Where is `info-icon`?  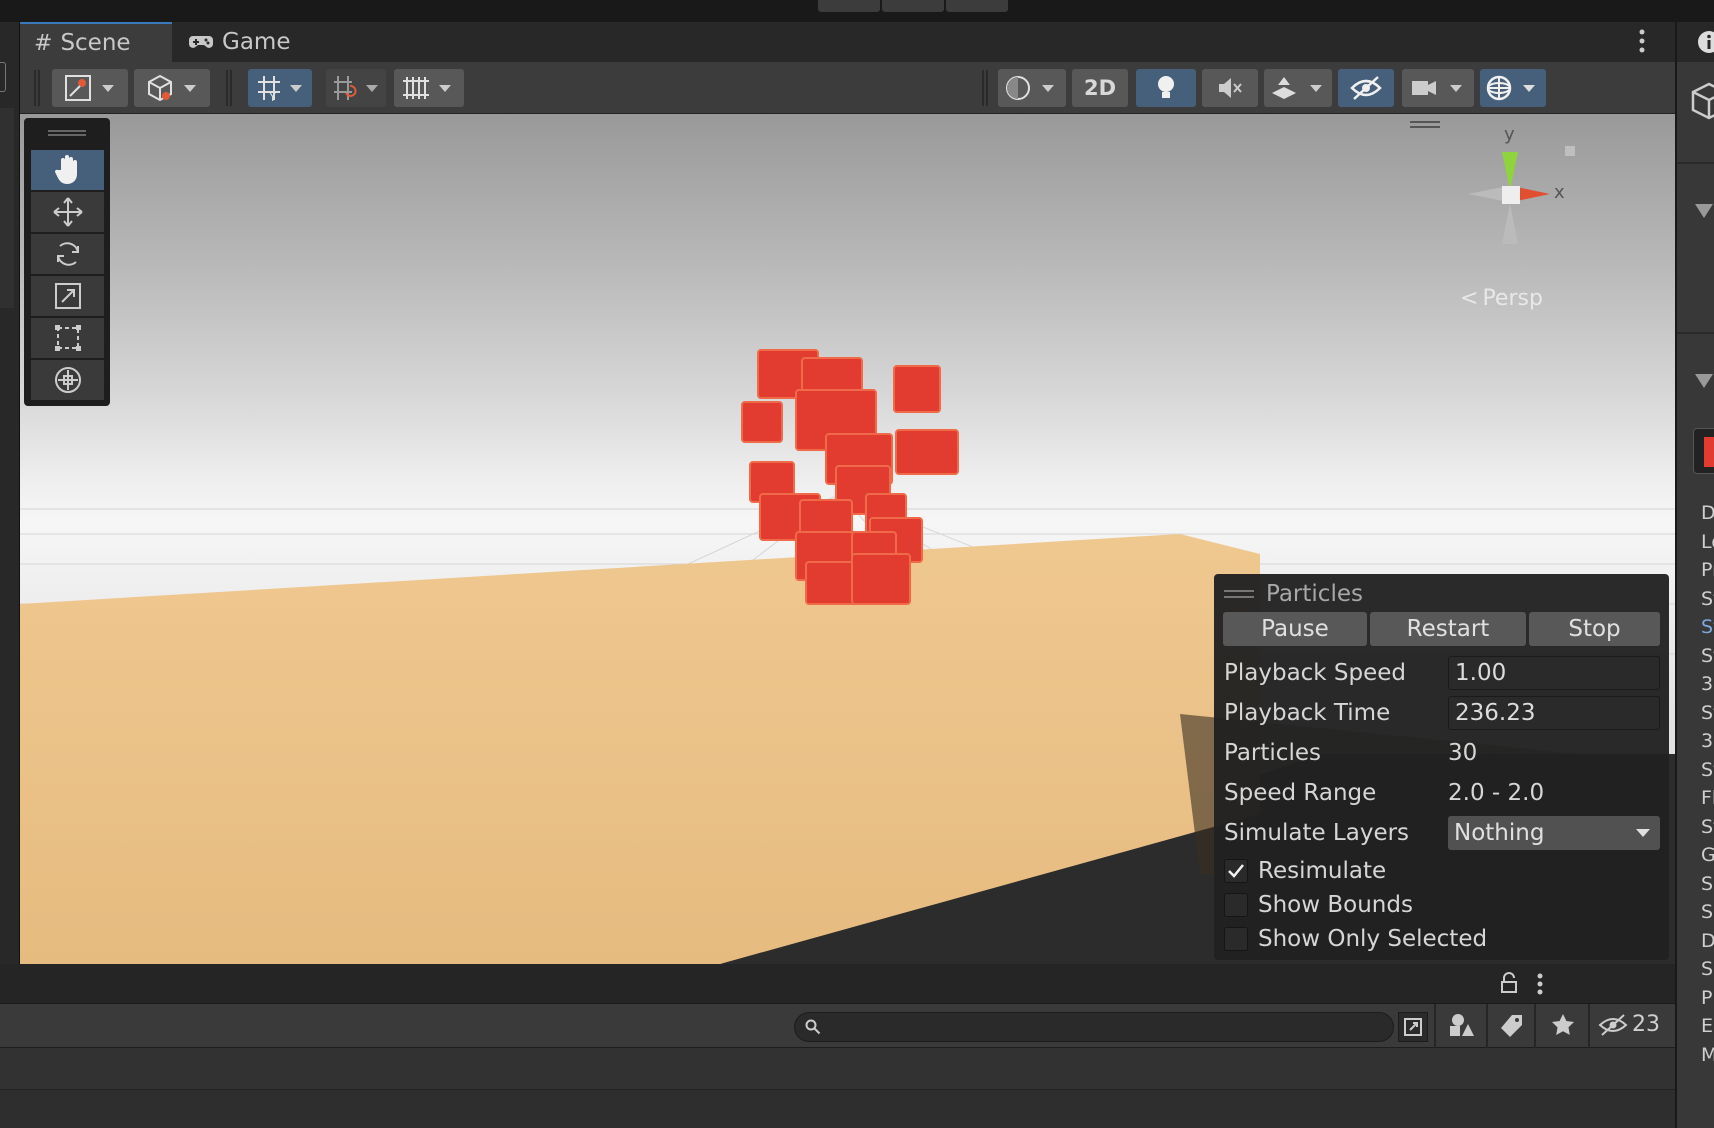 info-icon is located at coordinates (1705, 42).